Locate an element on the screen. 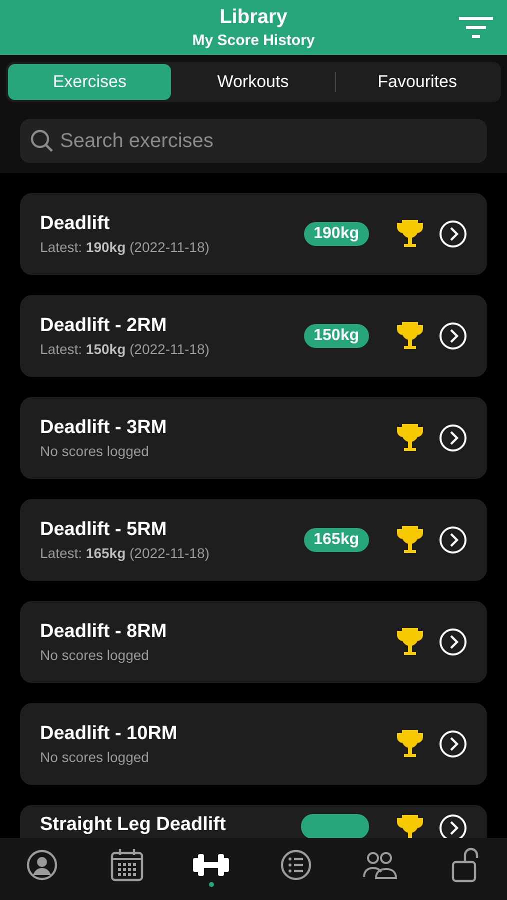 The width and height of the screenshot is (507, 900). screen-subtitle: My Score History is located at coordinates (253, 40).